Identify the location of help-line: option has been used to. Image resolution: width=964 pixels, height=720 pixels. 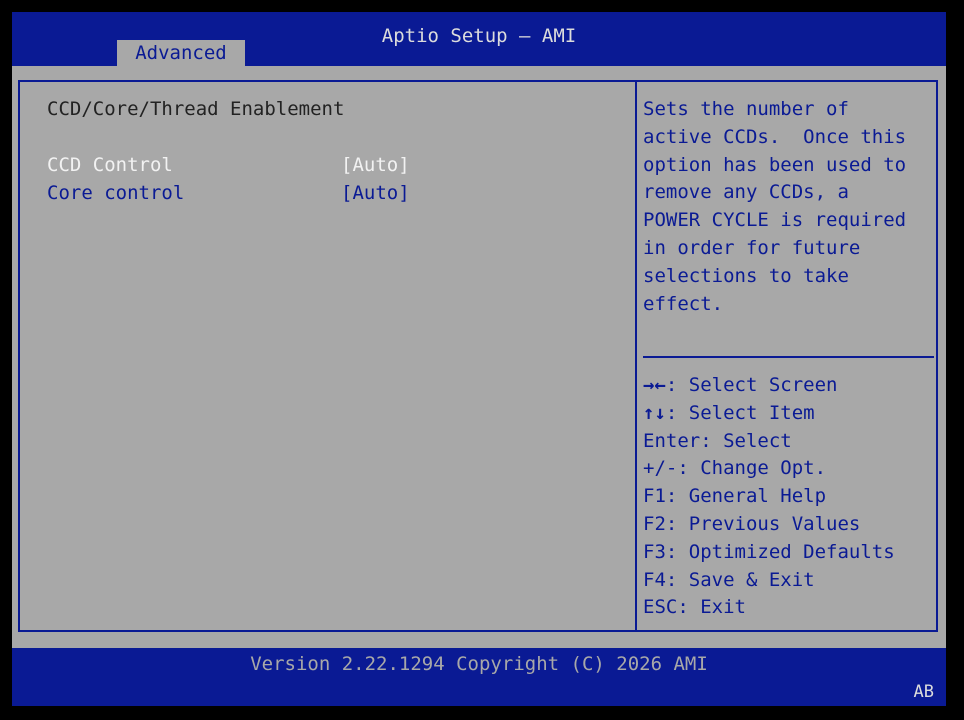
(775, 164).